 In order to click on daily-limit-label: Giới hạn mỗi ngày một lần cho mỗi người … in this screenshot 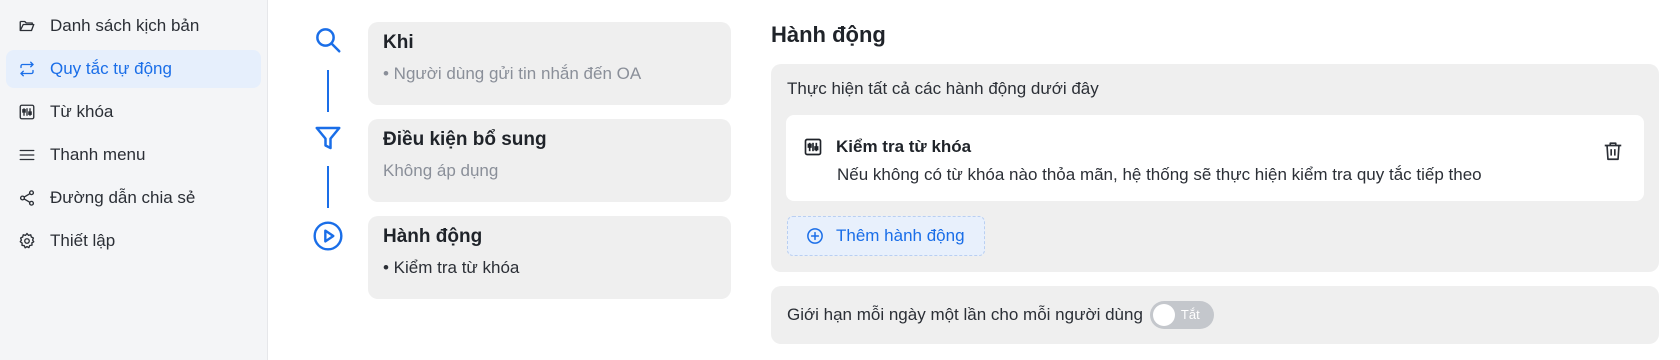, I will do `click(965, 314)`.